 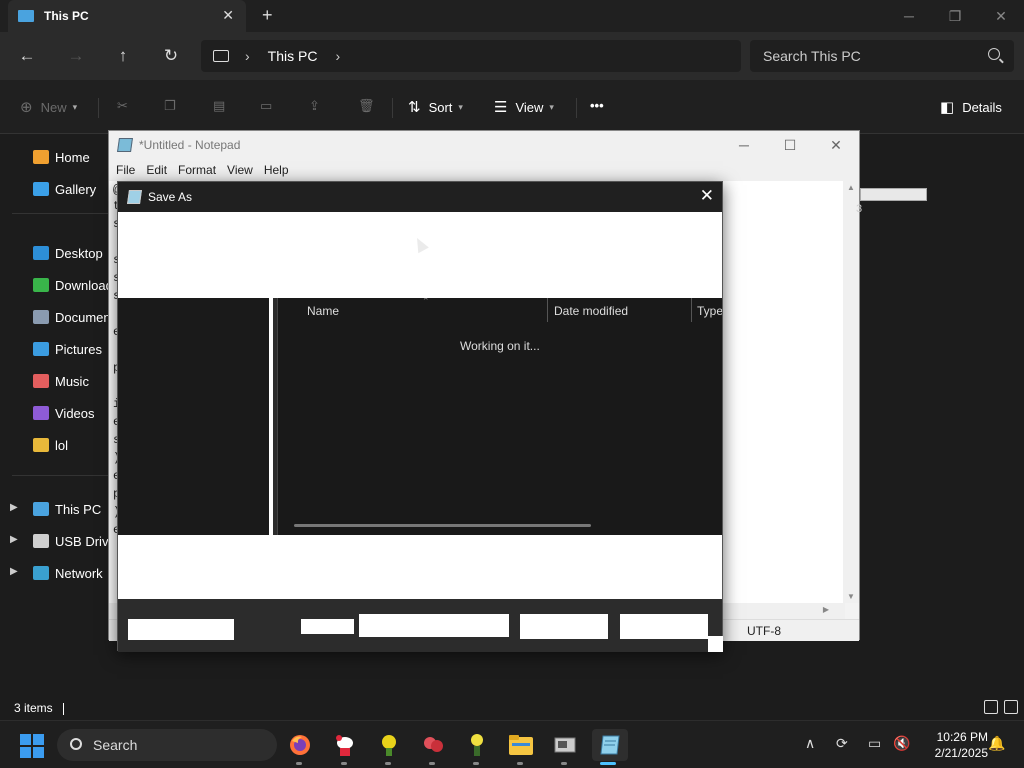 What do you see at coordinates (219, 106) in the screenshot?
I see `paste-icon: ▤` at bounding box center [219, 106].